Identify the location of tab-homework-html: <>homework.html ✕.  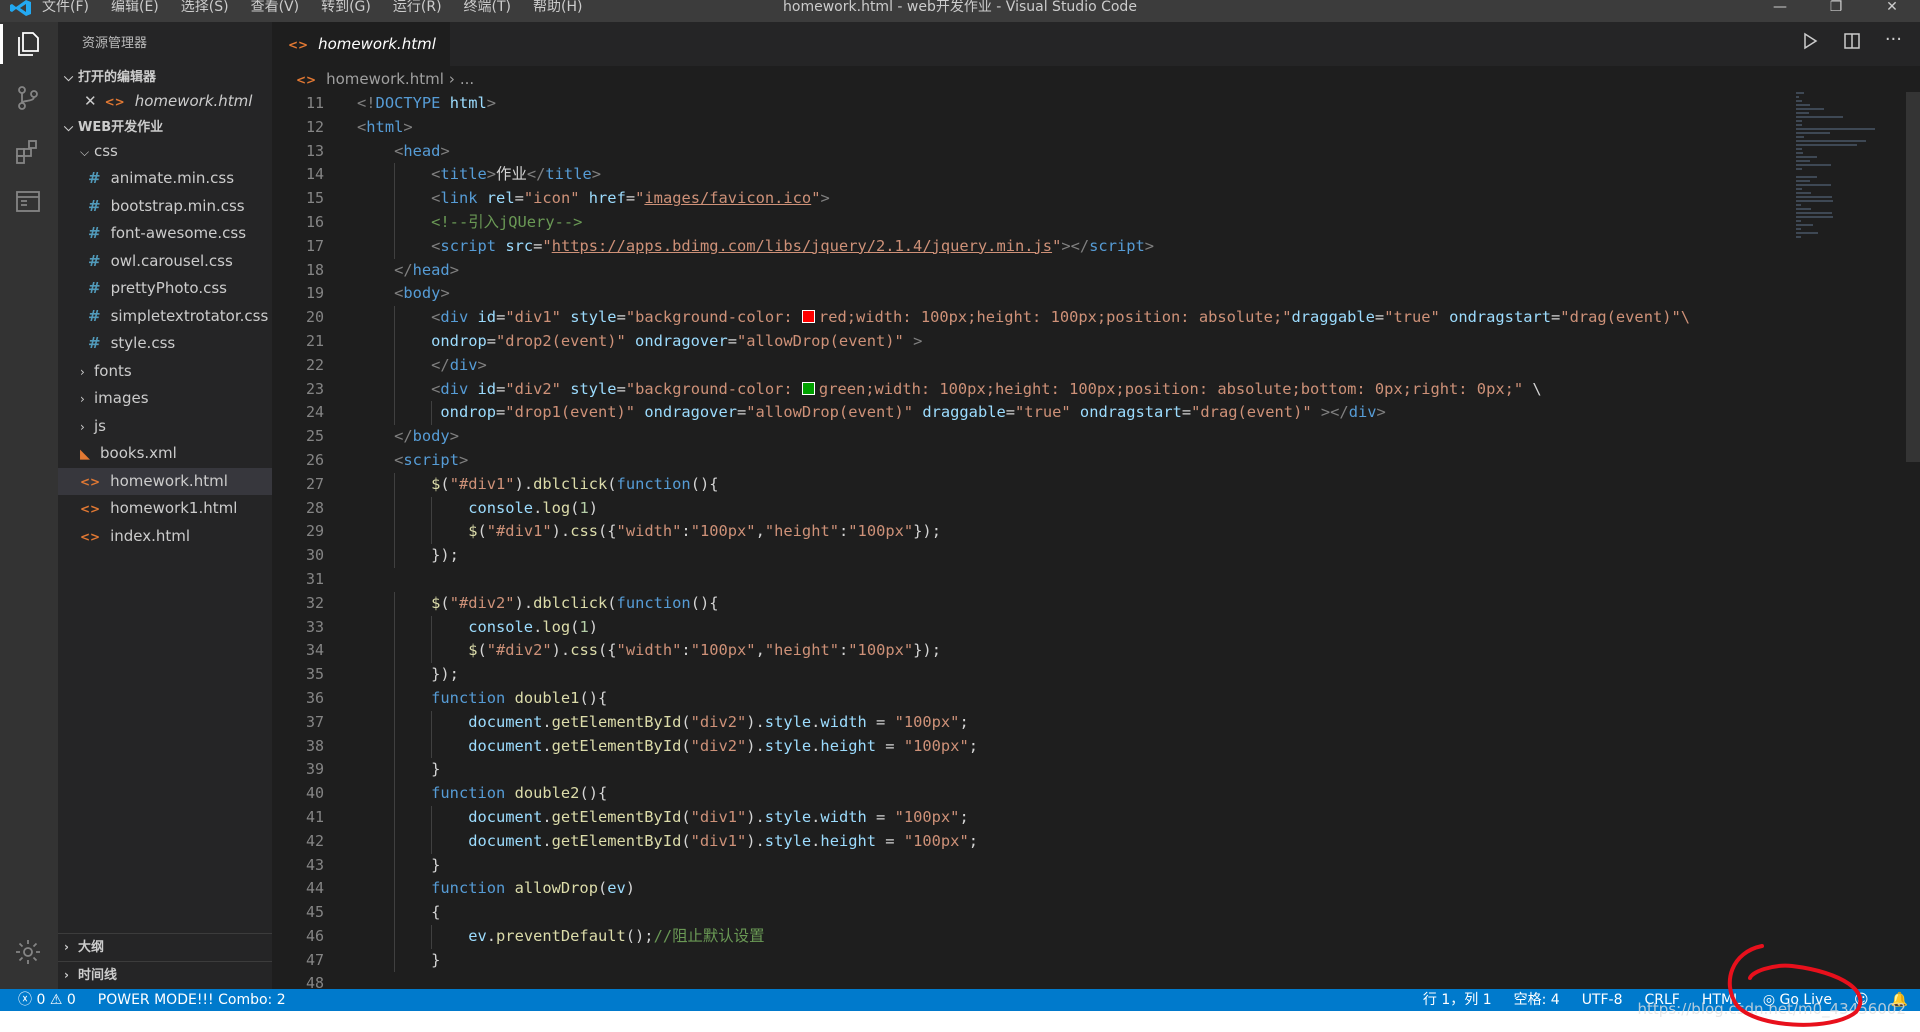
(361, 60).